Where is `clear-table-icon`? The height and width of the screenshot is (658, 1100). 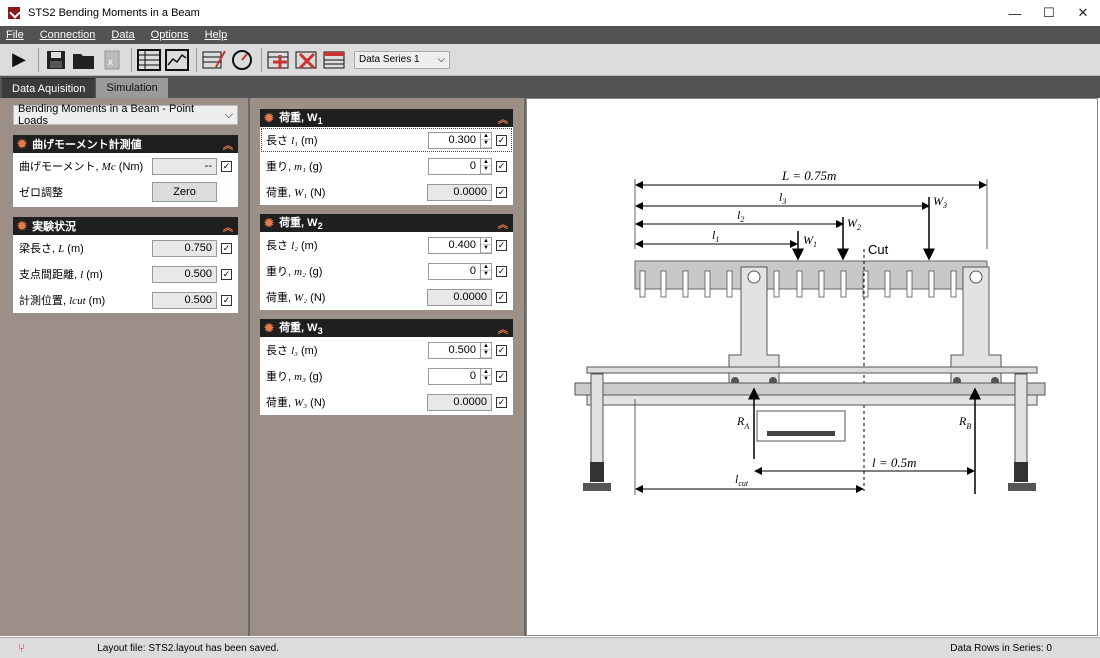 clear-table-icon is located at coordinates (335, 60).